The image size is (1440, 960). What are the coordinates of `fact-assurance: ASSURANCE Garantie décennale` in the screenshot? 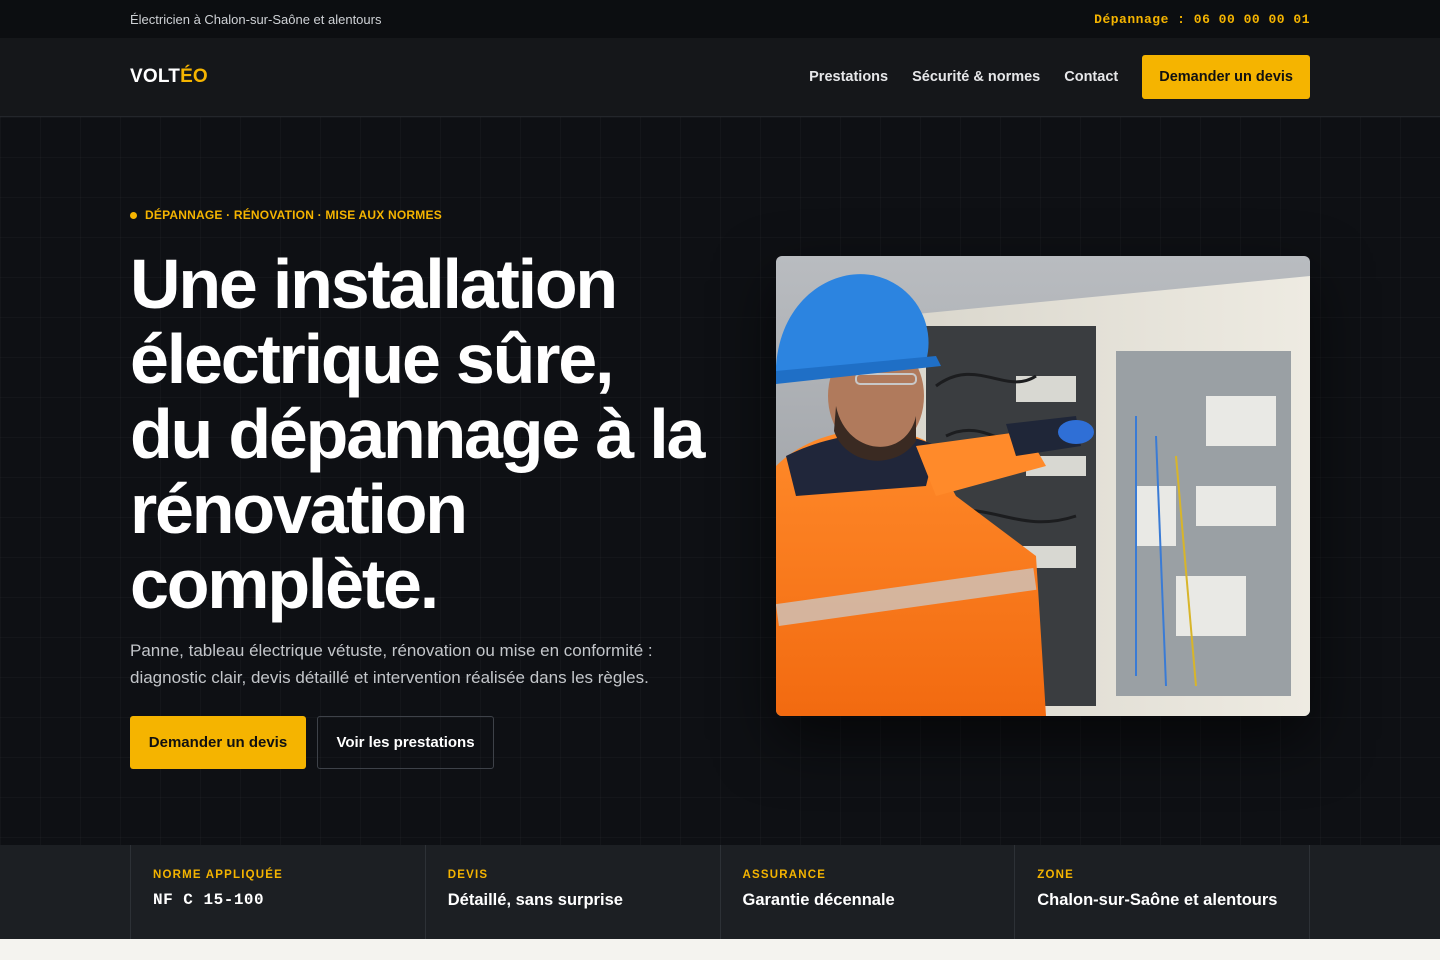 It's located at (868, 892).